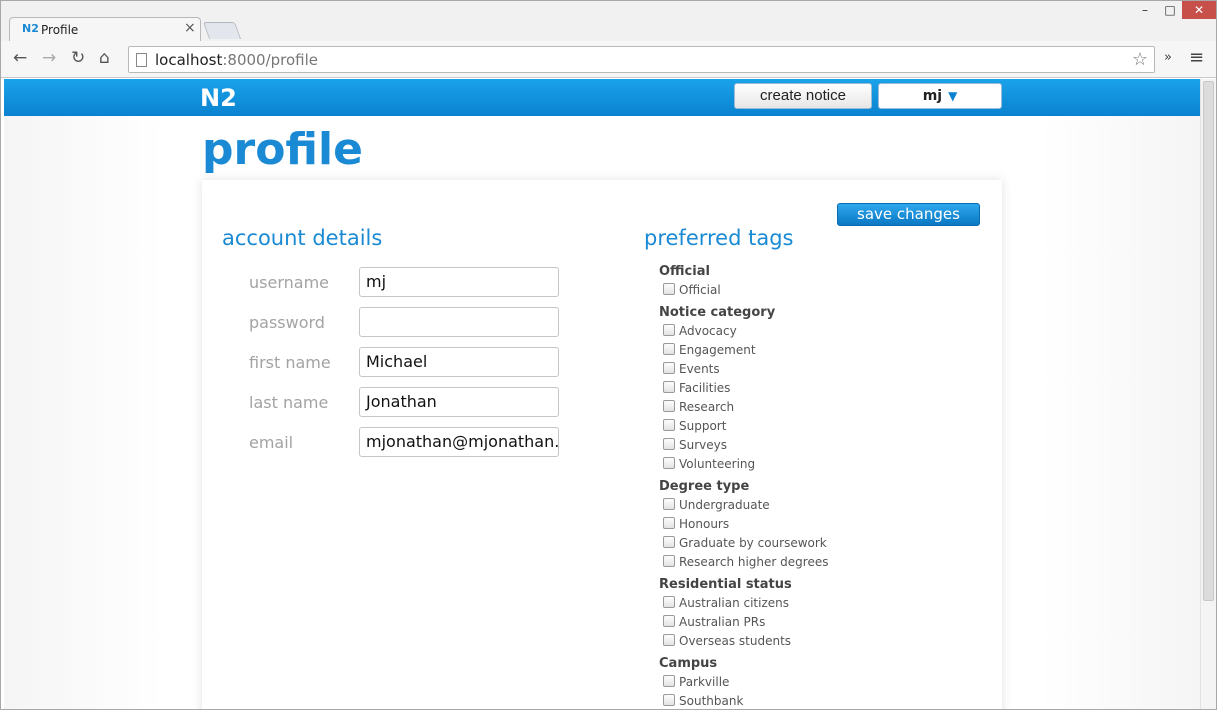 The width and height of the screenshot is (1217, 710). Describe the element at coordinates (1145, 10) in the screenshot. I see `minimize-icon: –` at that location.